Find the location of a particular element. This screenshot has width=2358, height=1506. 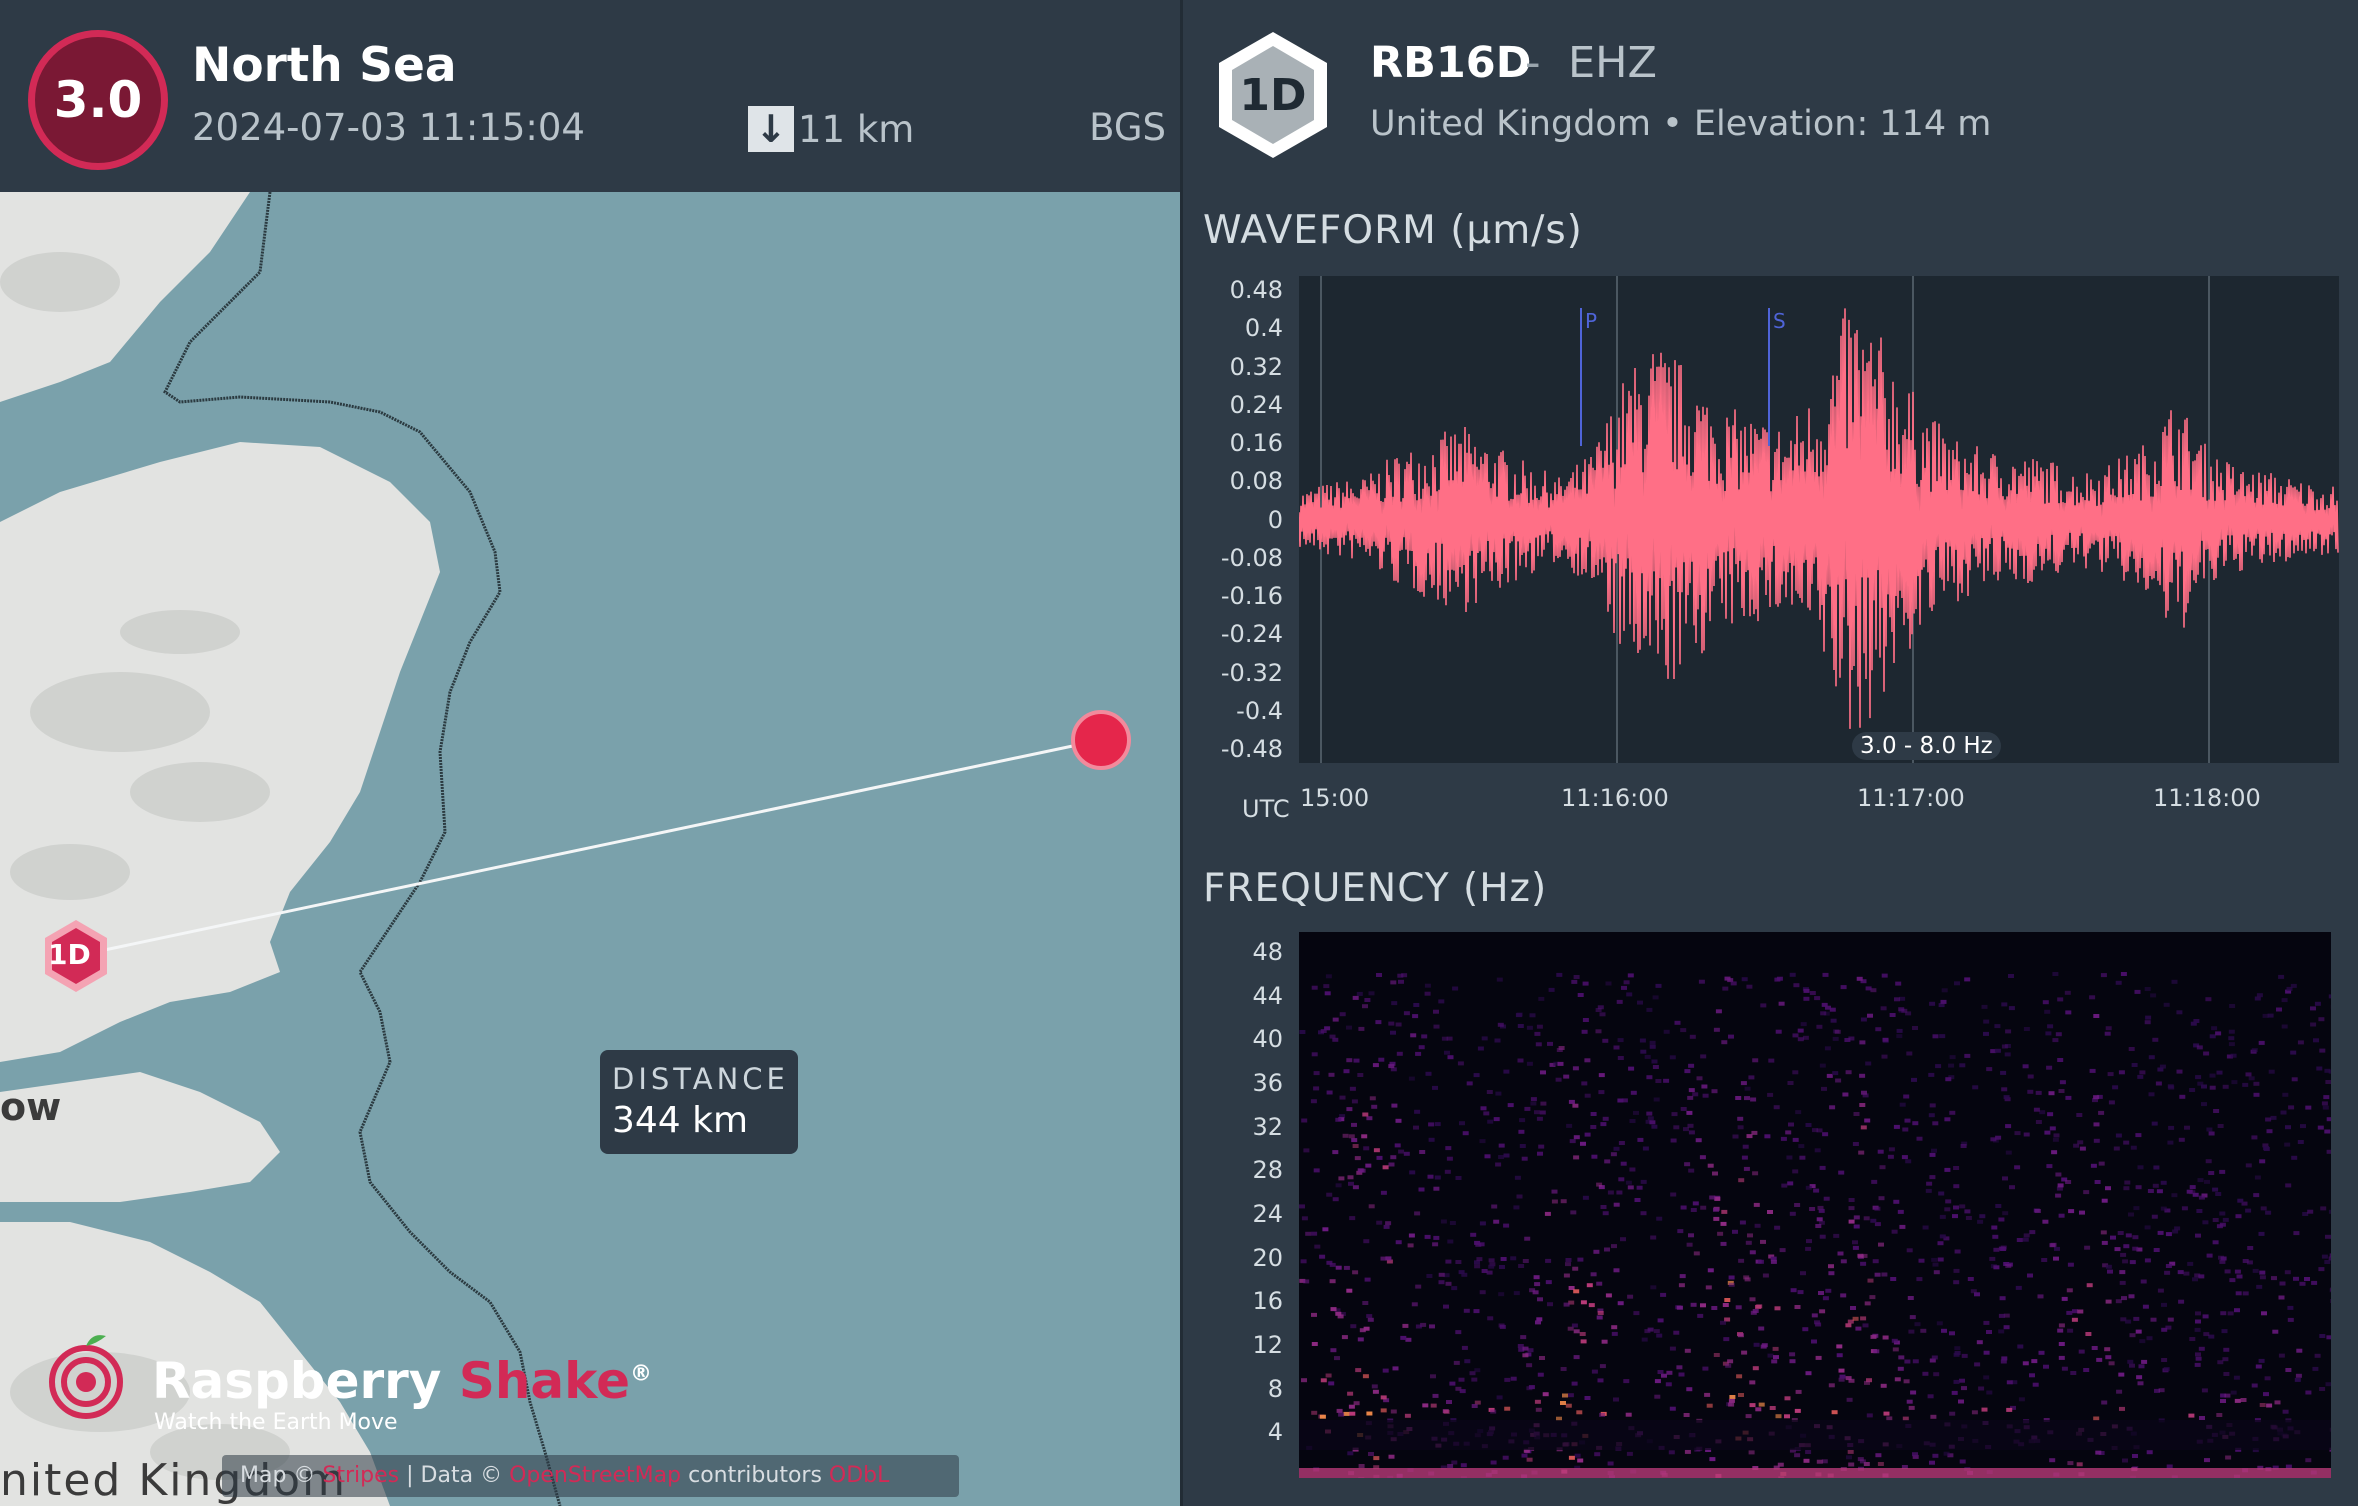

attribution-map-link: Stripes is located at coordinates (360, 1475).